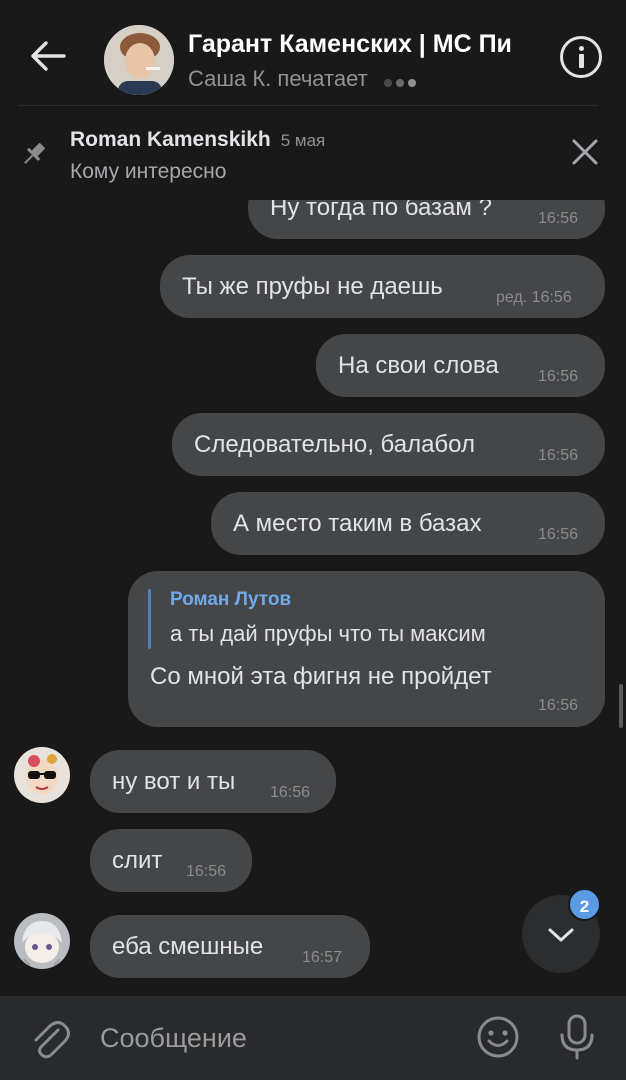 Image resolution: width=626 pixels, height=1080 pixels. Describe the element at coordinates (321, 676) in the screenshot. I see `message-text: Со мной эта фигня не пройдет` at that location.